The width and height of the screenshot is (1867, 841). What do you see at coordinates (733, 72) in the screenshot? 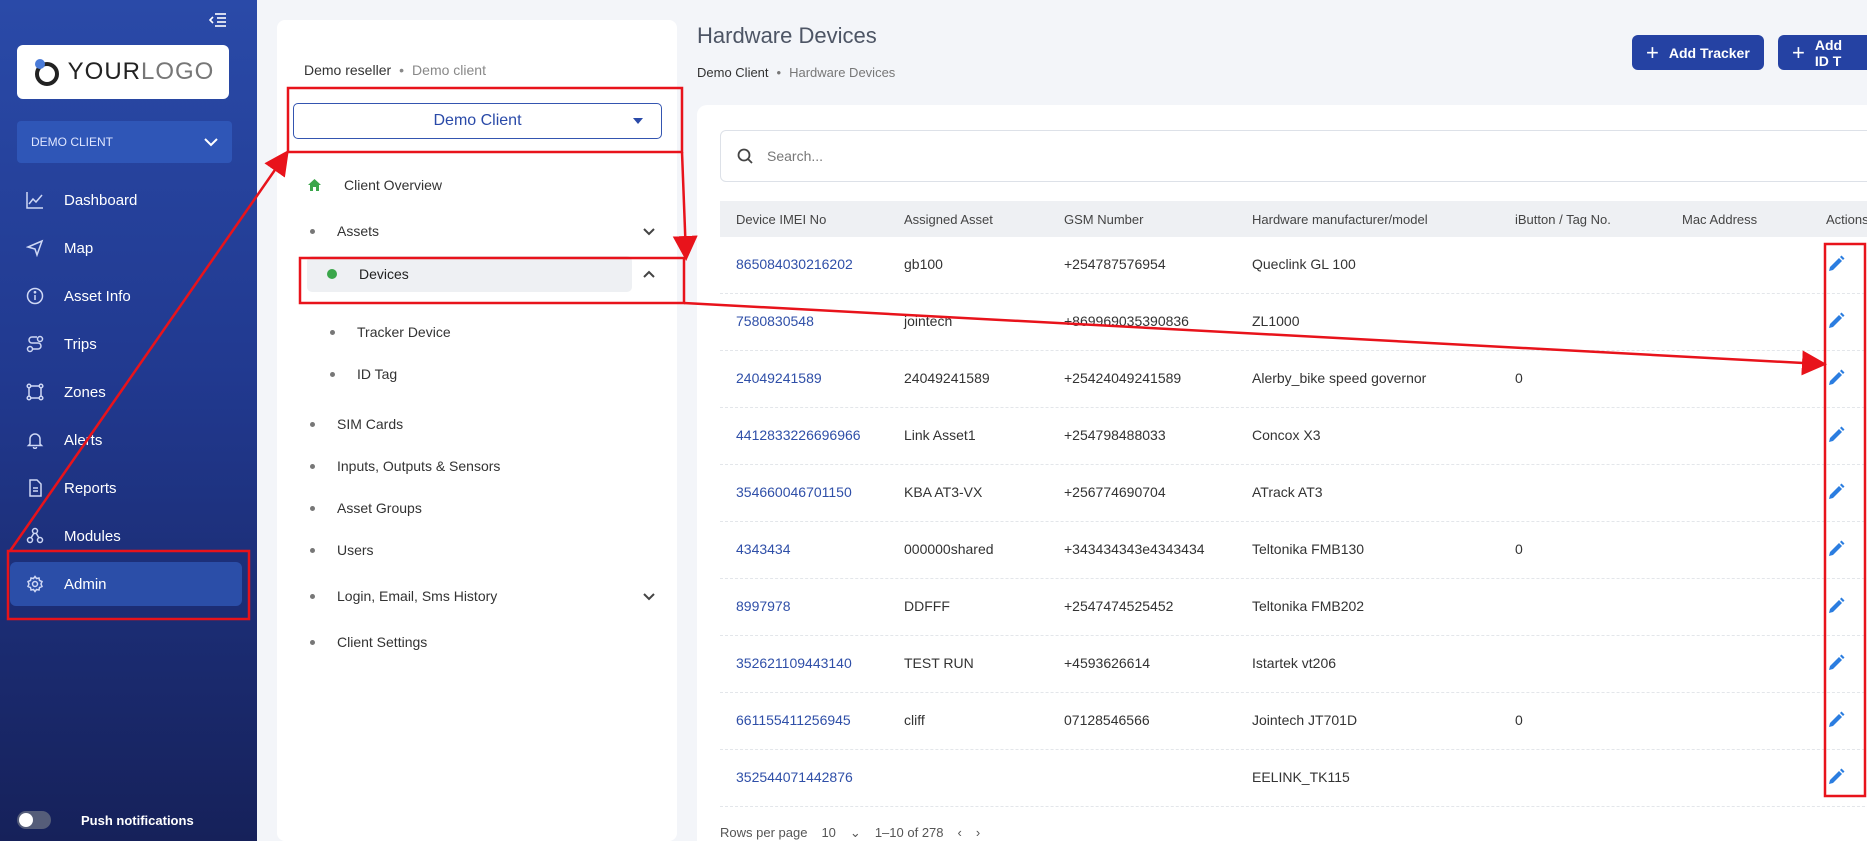
I see `breadcrumb-client: Demo Client` at bounding box center [733, 72].